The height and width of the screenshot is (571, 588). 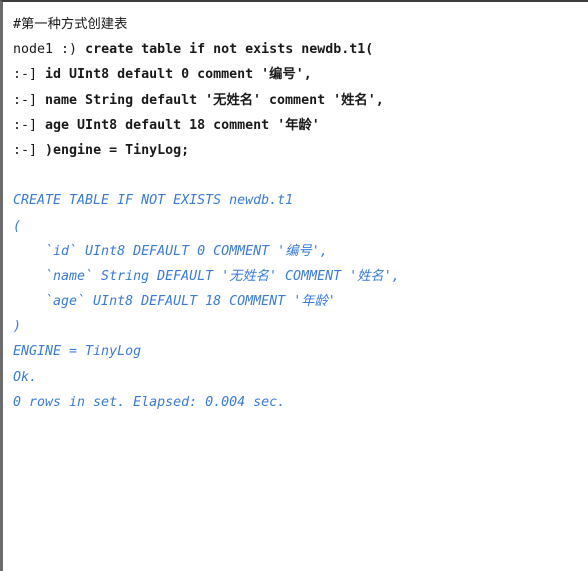 I want to click on terminal-output-line: 0 rows in set. Elapsed: 0.004 sec., so click(x=149, y=402).